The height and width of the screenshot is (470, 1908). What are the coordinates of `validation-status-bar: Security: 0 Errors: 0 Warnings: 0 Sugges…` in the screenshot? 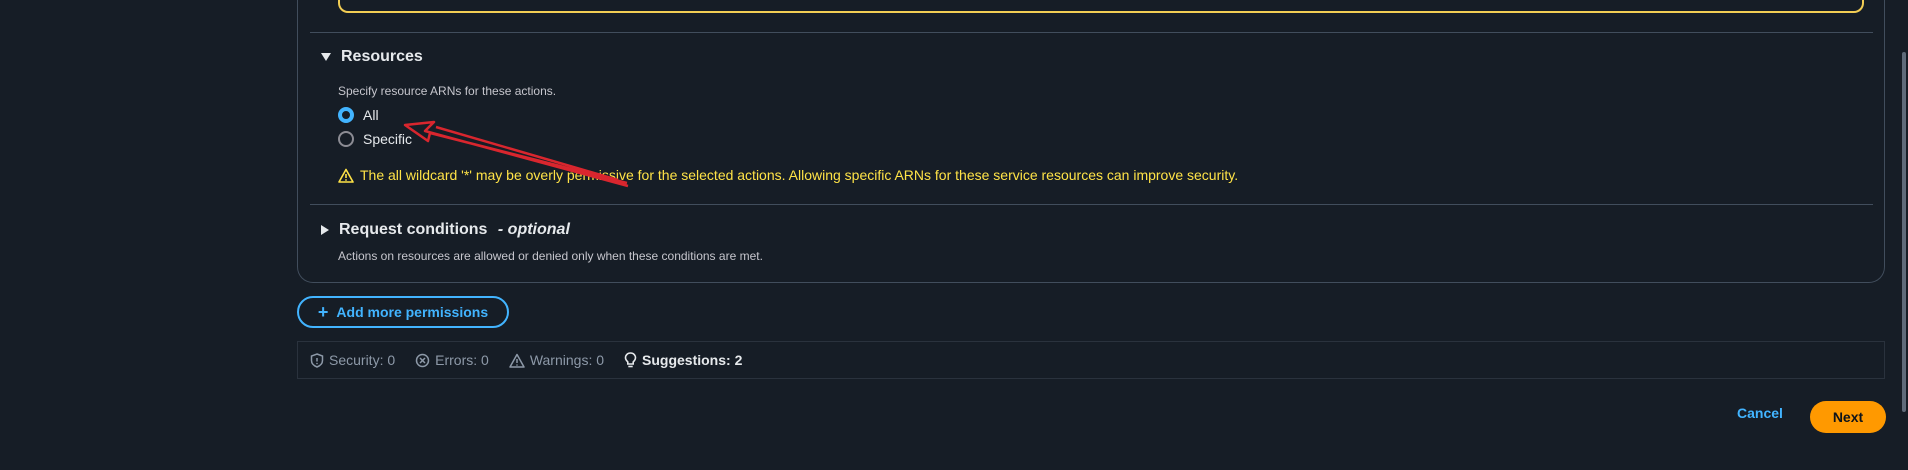 It's located at (1091, 360).